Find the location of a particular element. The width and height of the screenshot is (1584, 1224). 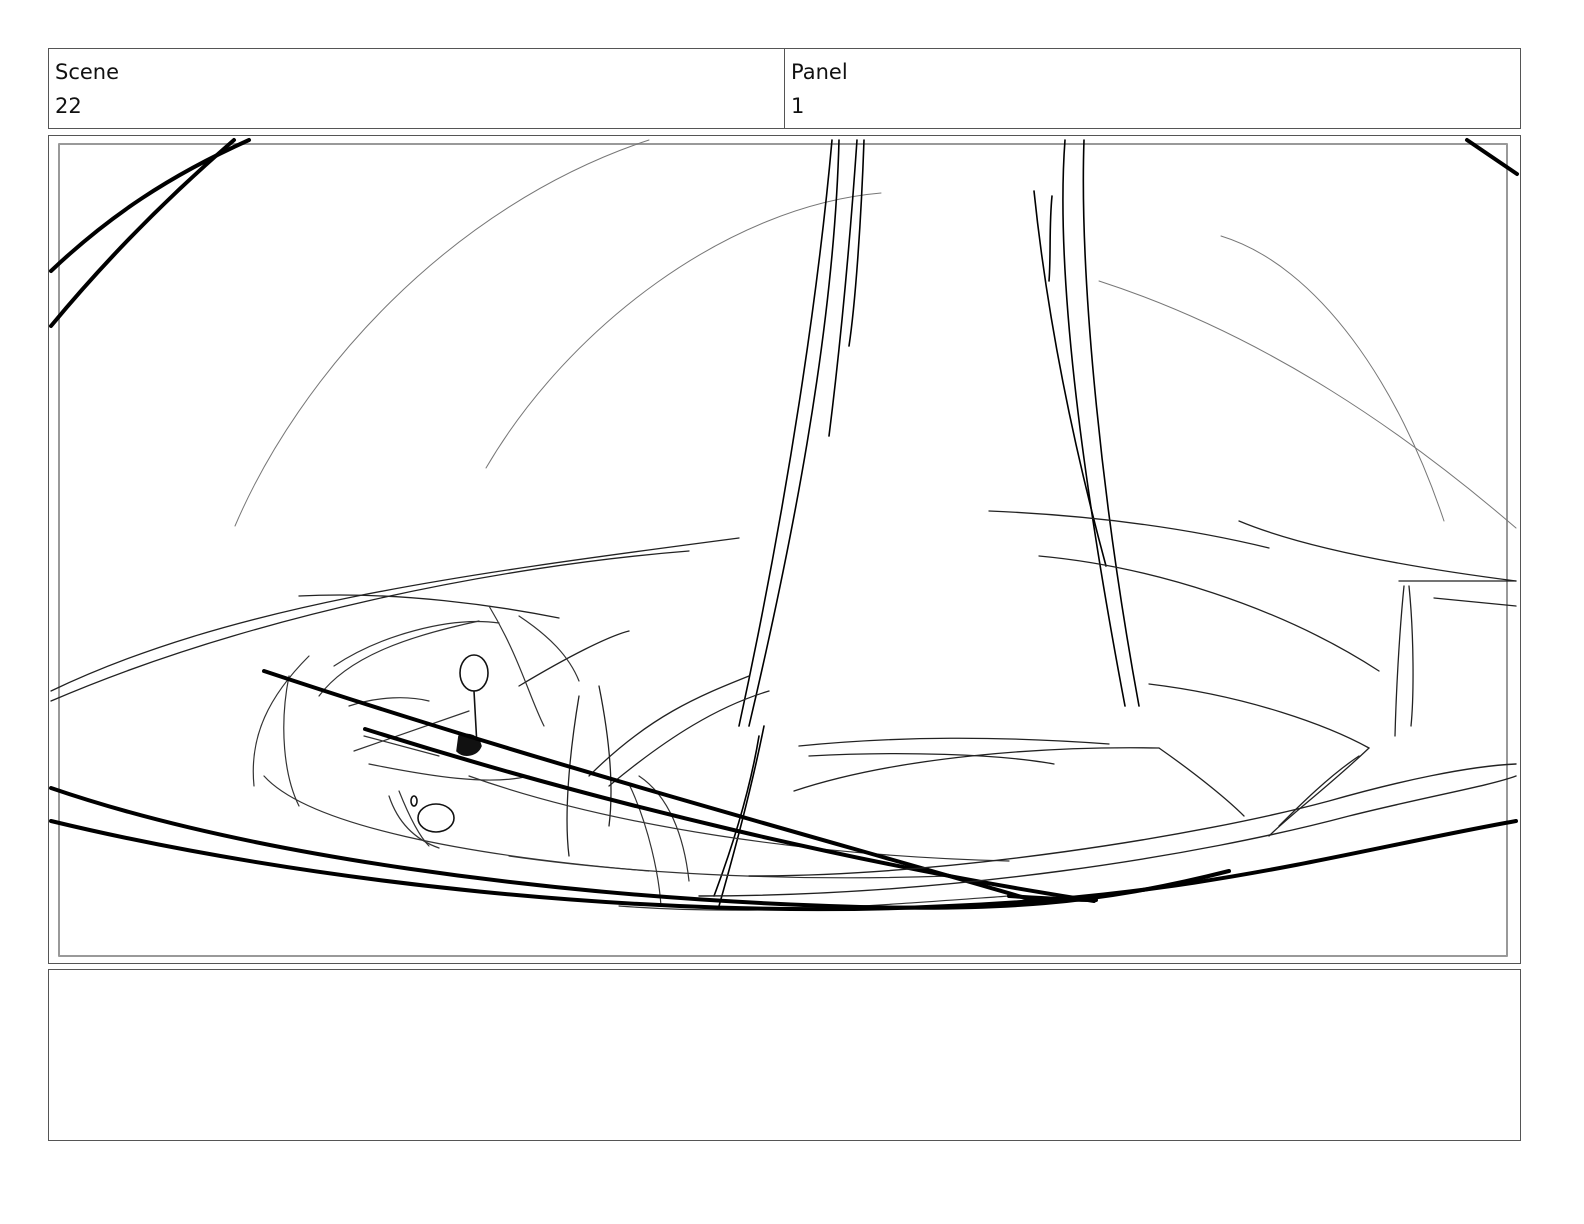

panel-header: Scene 22 Panel 1 is located at coordinates (784, 88).